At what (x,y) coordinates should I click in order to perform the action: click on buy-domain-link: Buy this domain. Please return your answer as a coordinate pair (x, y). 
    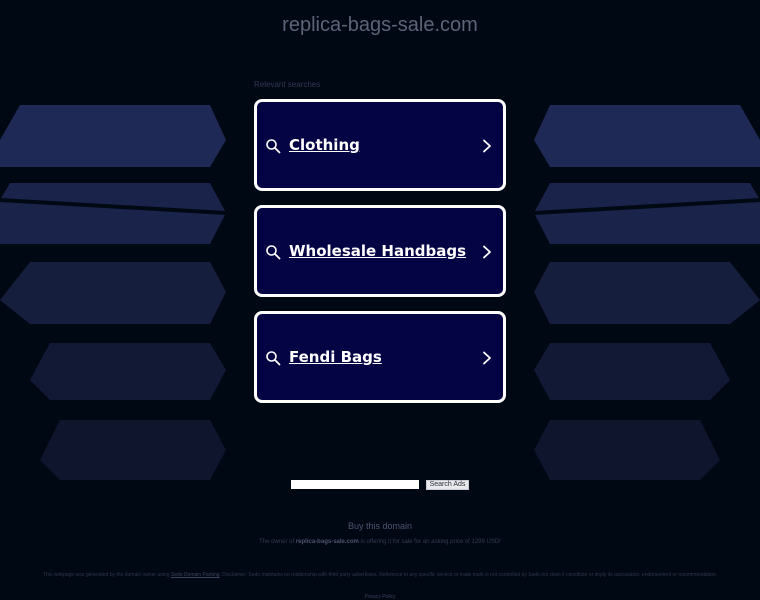
    Looking at the image, I should click on (380, 526).